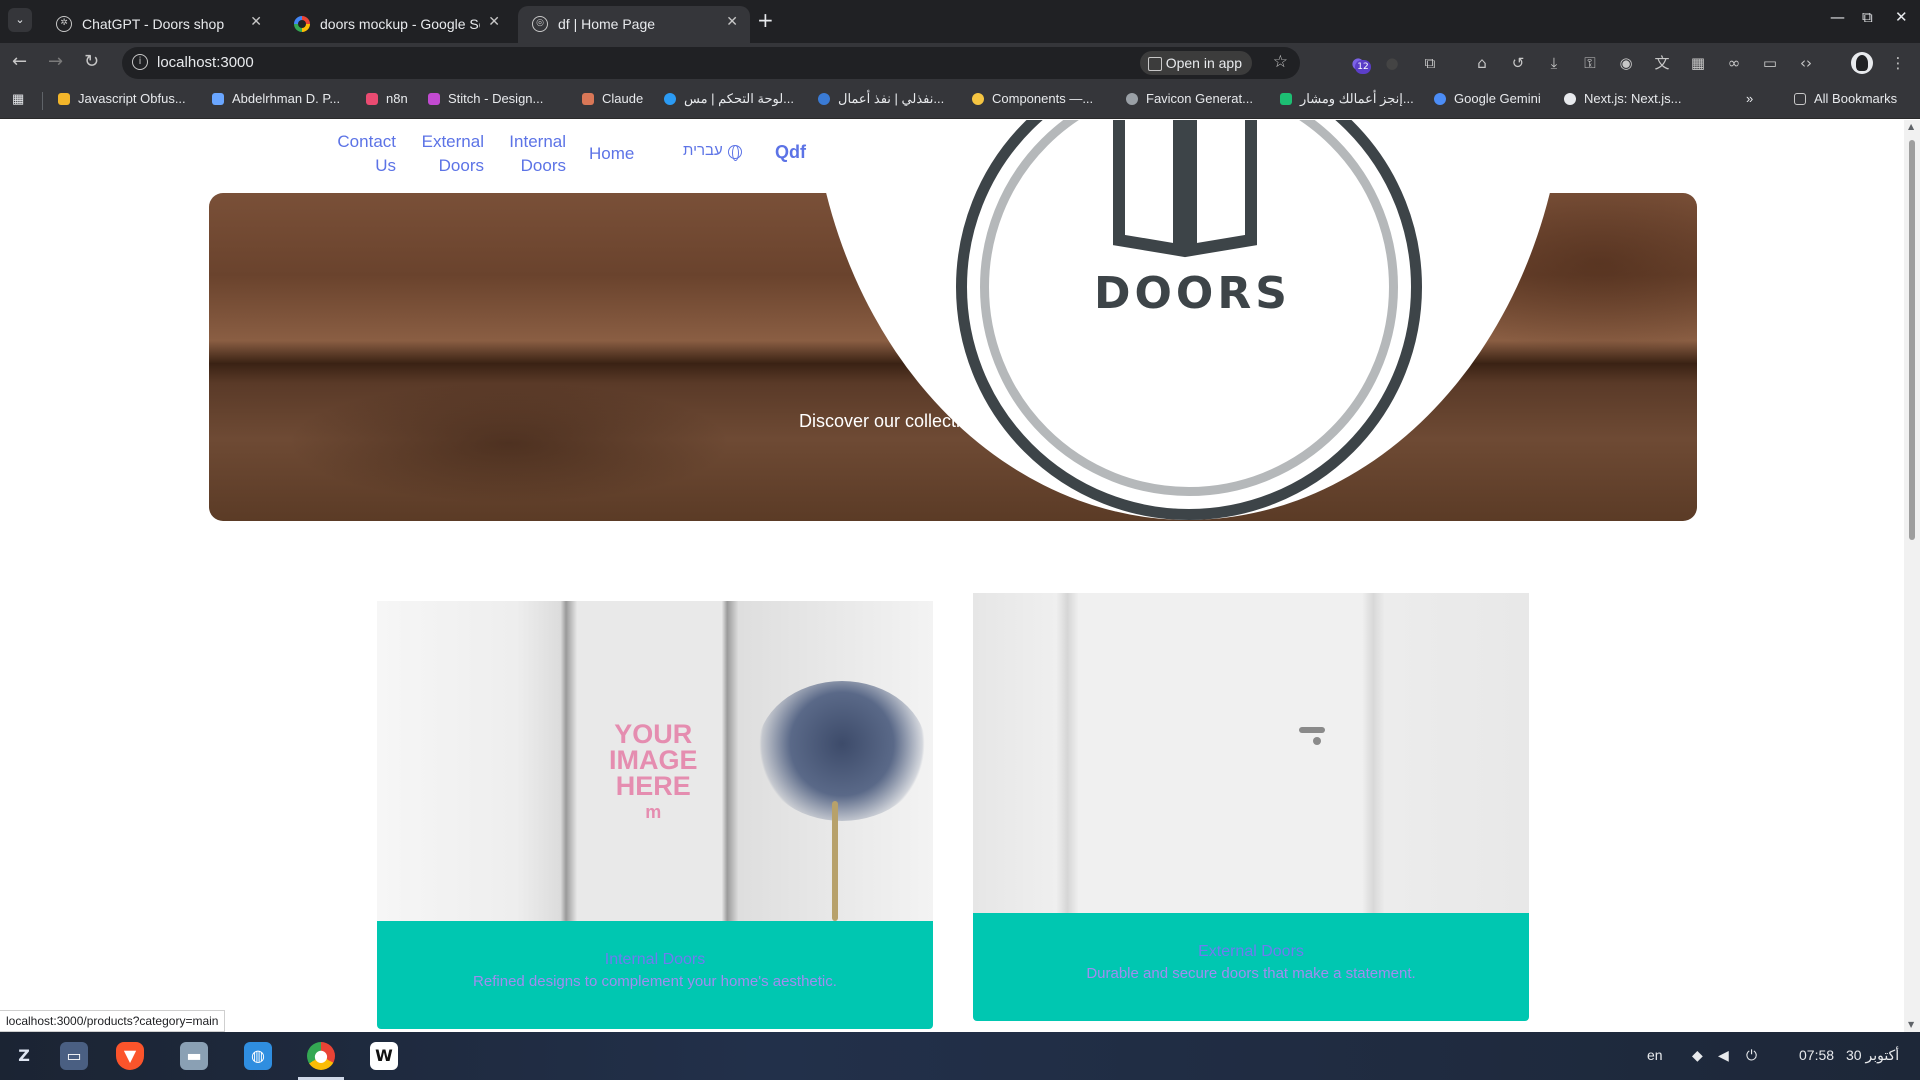 The image size is (1920, 1080). What do you see at coordinates (451, 154) in the screenshot?
I see `nav-external-doors: External Doors` at bounding box center [451, 154].